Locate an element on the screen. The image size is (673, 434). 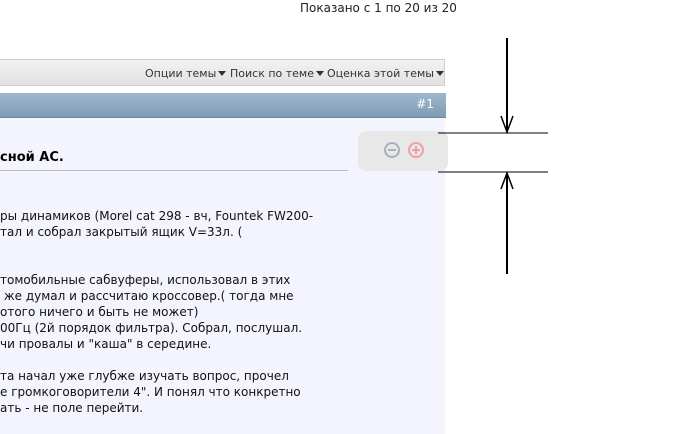
zoom-in-icon is located at coordinates (416, 150).